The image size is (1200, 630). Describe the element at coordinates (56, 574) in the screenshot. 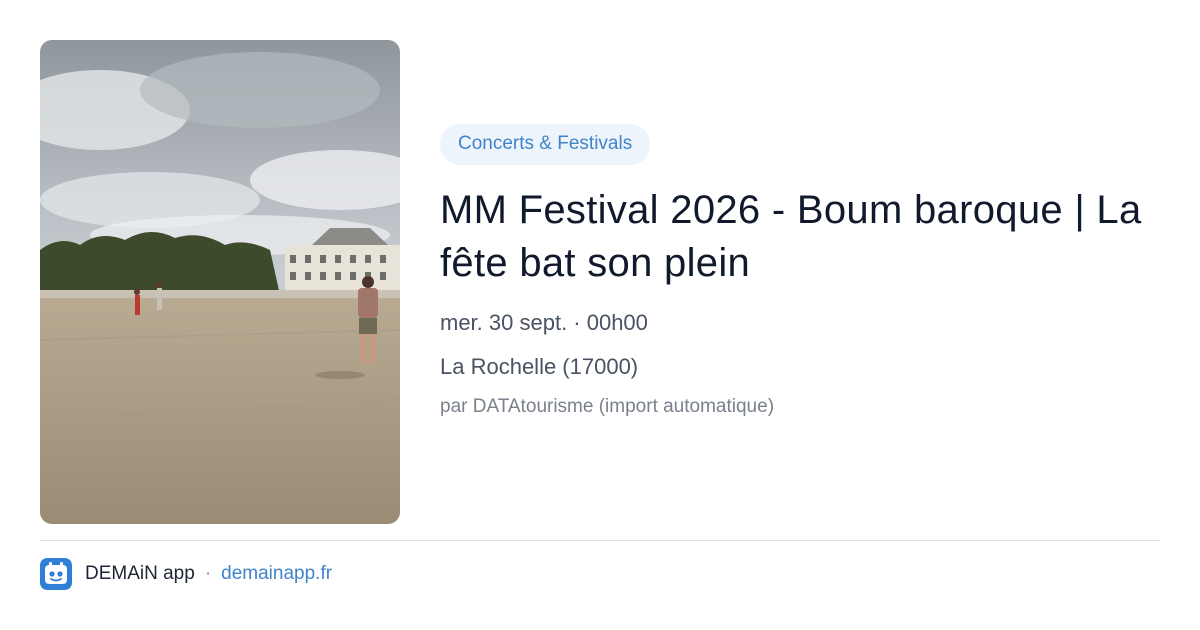

I see `demain-app-logo-icon` at that location.